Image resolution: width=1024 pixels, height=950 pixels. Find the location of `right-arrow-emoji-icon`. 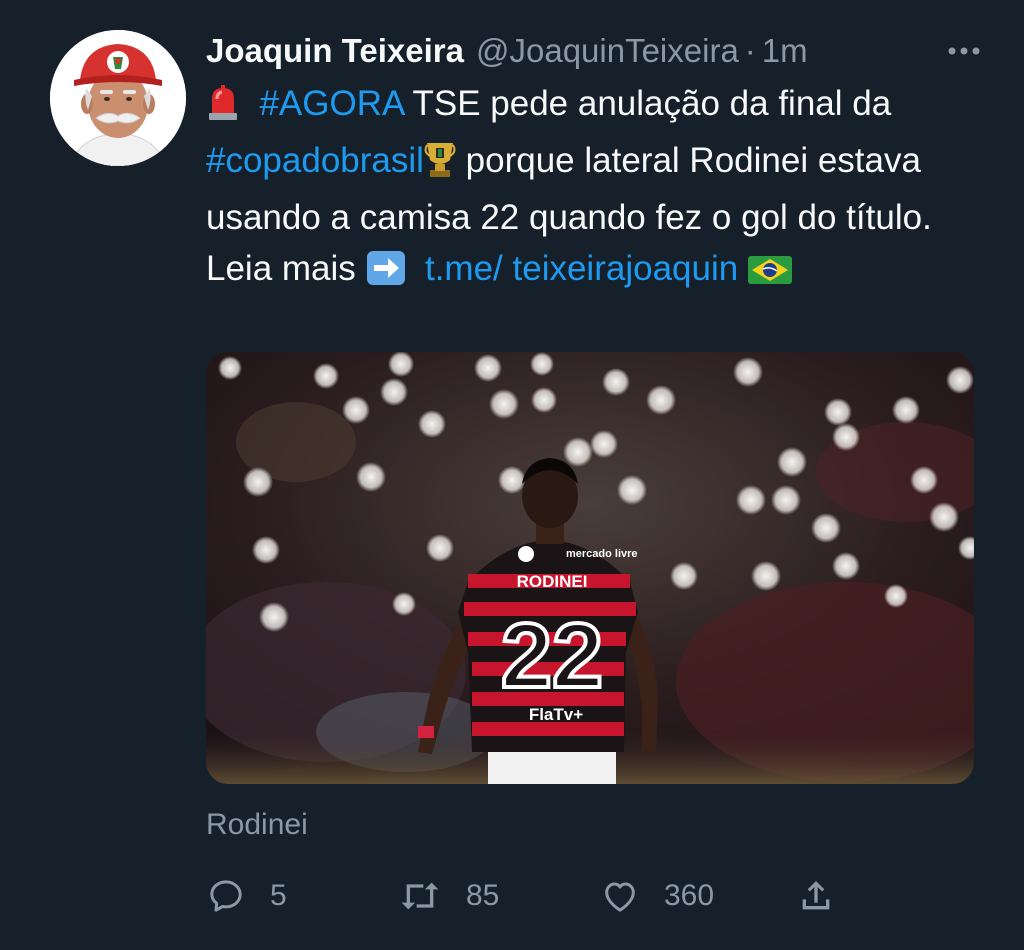

right-arrow-emoji-icon is located at coordinates (386, 274).